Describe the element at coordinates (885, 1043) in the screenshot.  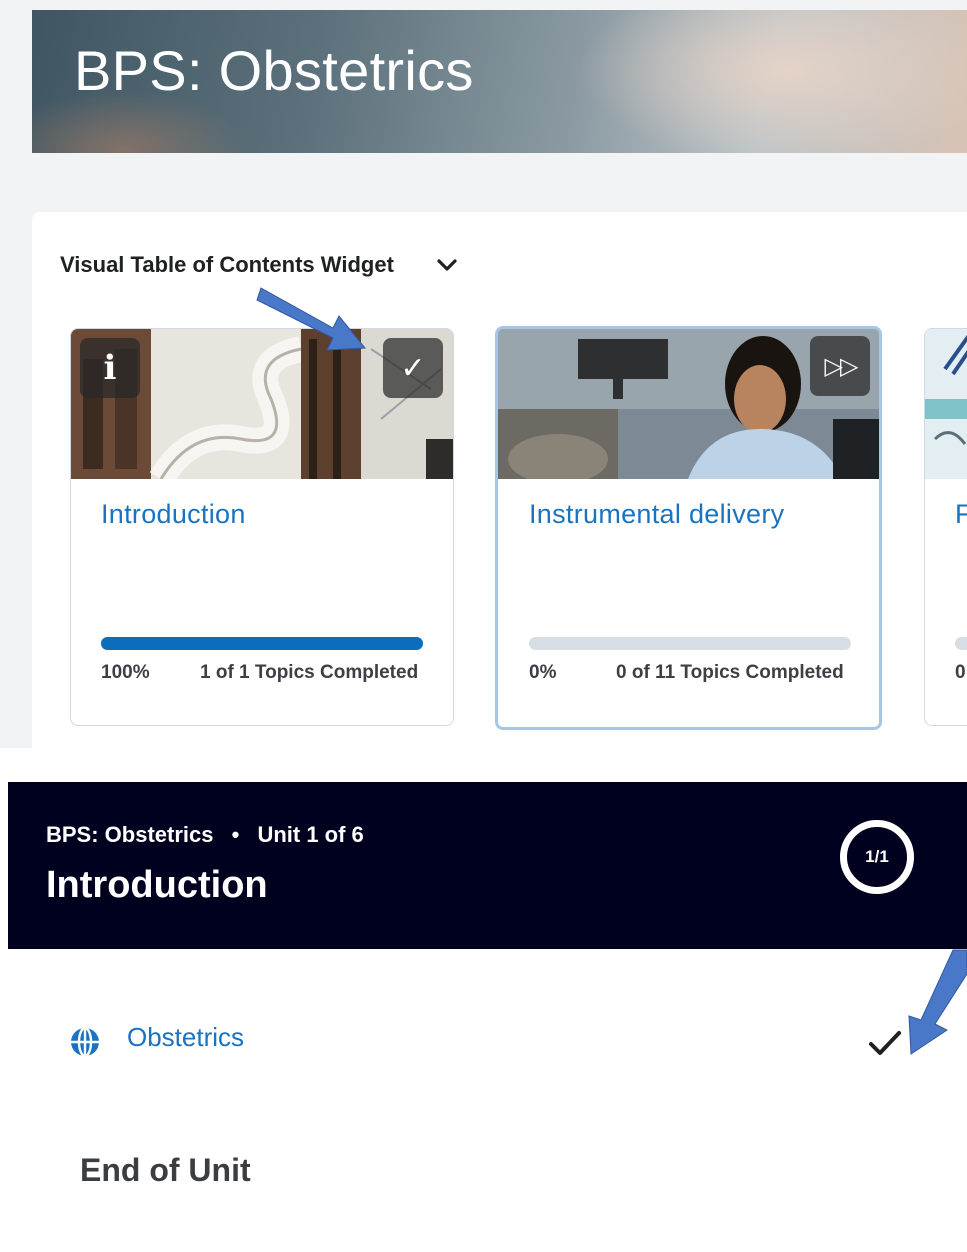
I see `checkmark-icon` at that location.